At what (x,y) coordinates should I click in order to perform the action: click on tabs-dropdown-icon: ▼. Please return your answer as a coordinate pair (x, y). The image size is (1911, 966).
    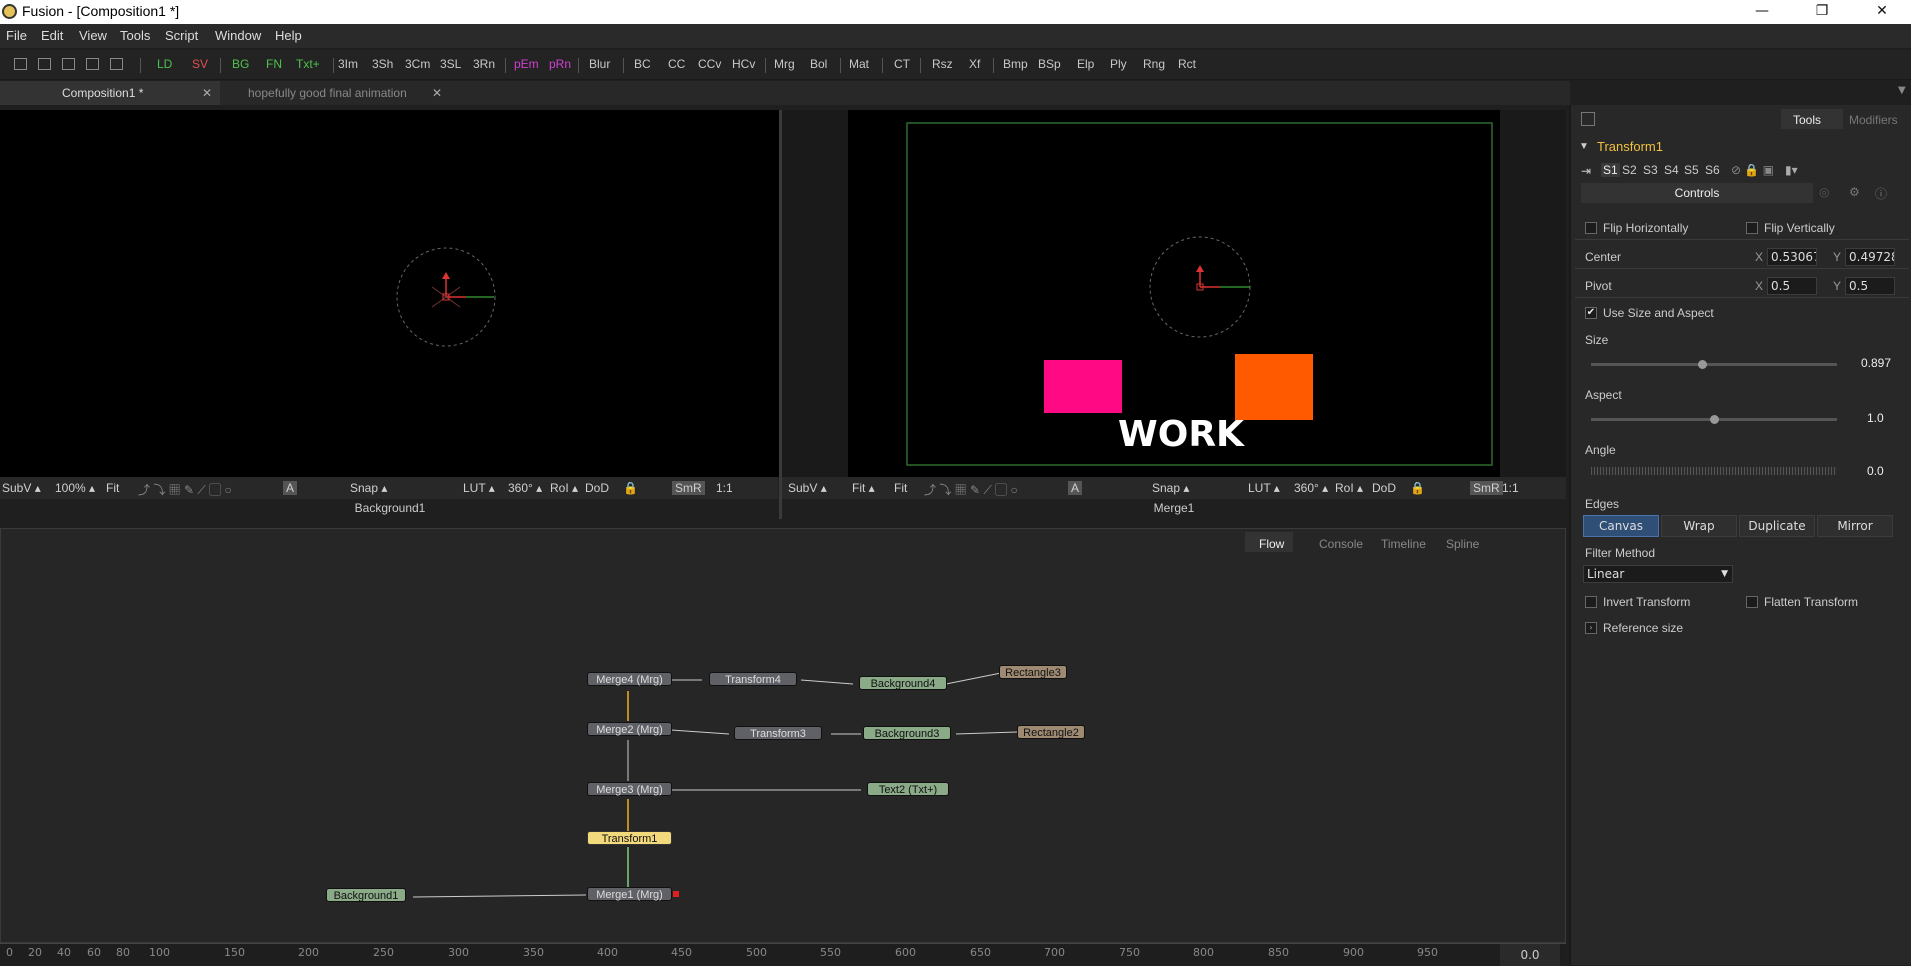
    Looking at the image, I should click on (1902, 90).